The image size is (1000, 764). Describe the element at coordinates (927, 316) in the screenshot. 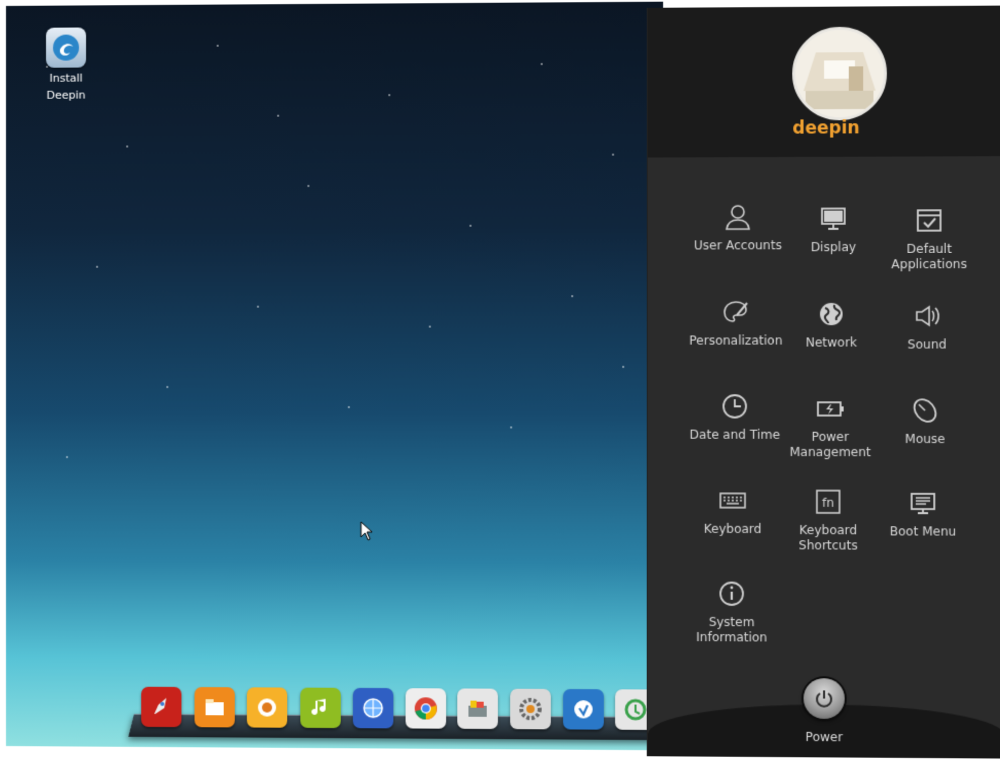

I see `speaker-icon` at that location.